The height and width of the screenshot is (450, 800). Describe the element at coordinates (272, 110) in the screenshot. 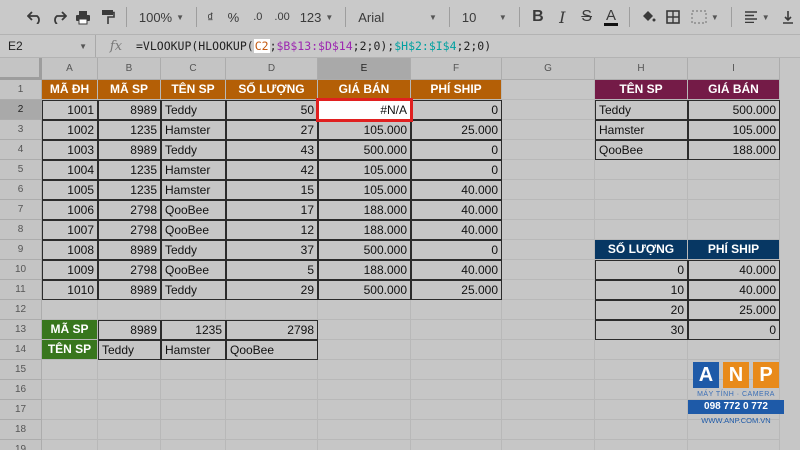

I see `orders-cell: 50` at that location.